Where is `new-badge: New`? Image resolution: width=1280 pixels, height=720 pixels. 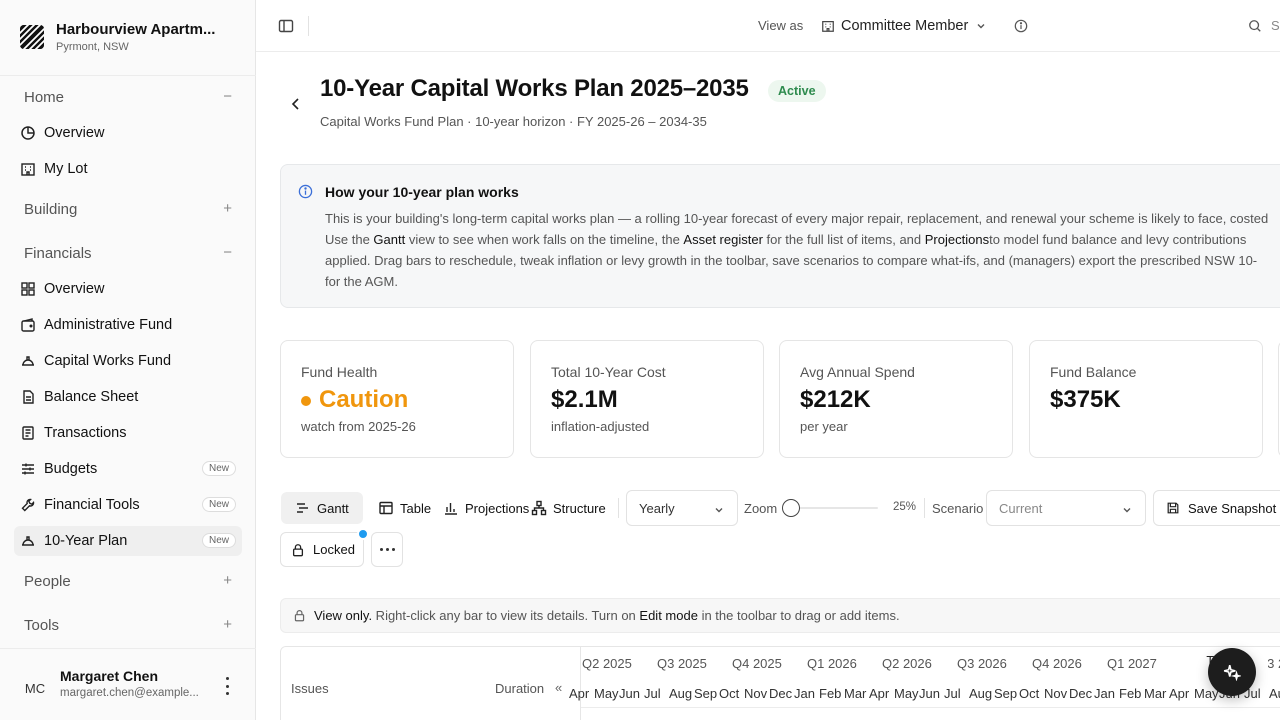 new-badge: New is located at coordinates (218, 504).